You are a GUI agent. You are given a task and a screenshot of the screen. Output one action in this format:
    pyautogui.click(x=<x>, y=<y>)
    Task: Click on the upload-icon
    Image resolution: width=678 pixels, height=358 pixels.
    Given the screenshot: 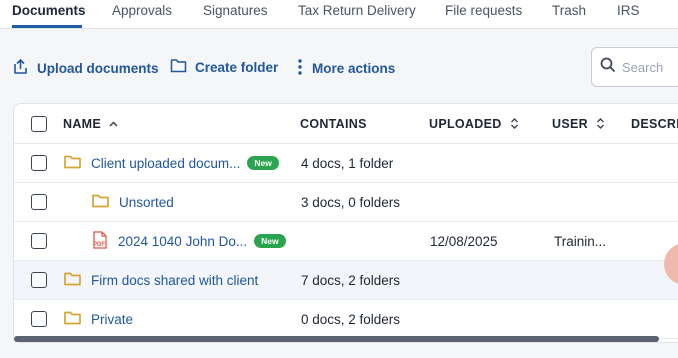 What is the action you would take?
    pyautogui.click(x=24, y=68)
    